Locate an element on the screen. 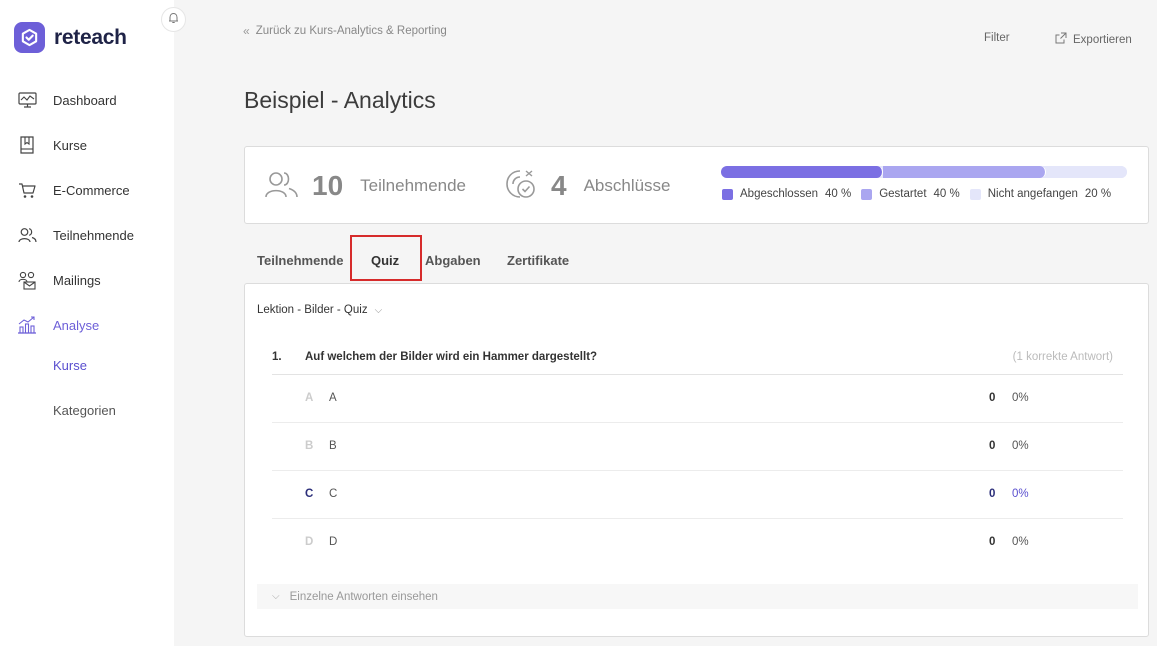 This screenshot has height=646, width=1157. completions-stat: 4 Abschlüsse is located at coordinates (587, 186).